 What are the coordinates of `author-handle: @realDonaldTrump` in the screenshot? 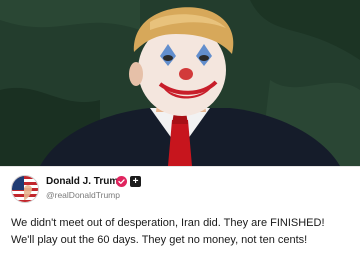 It's located at (83, 195).